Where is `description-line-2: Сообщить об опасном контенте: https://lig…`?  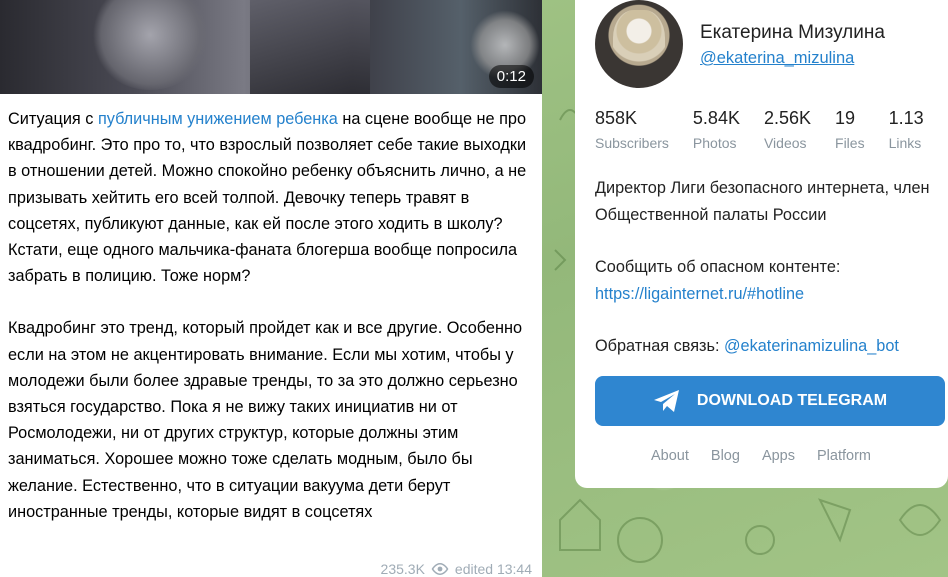 description-line-2: Сообщить об опасном контенте: https://lig… is located at coordinates (718, 280).